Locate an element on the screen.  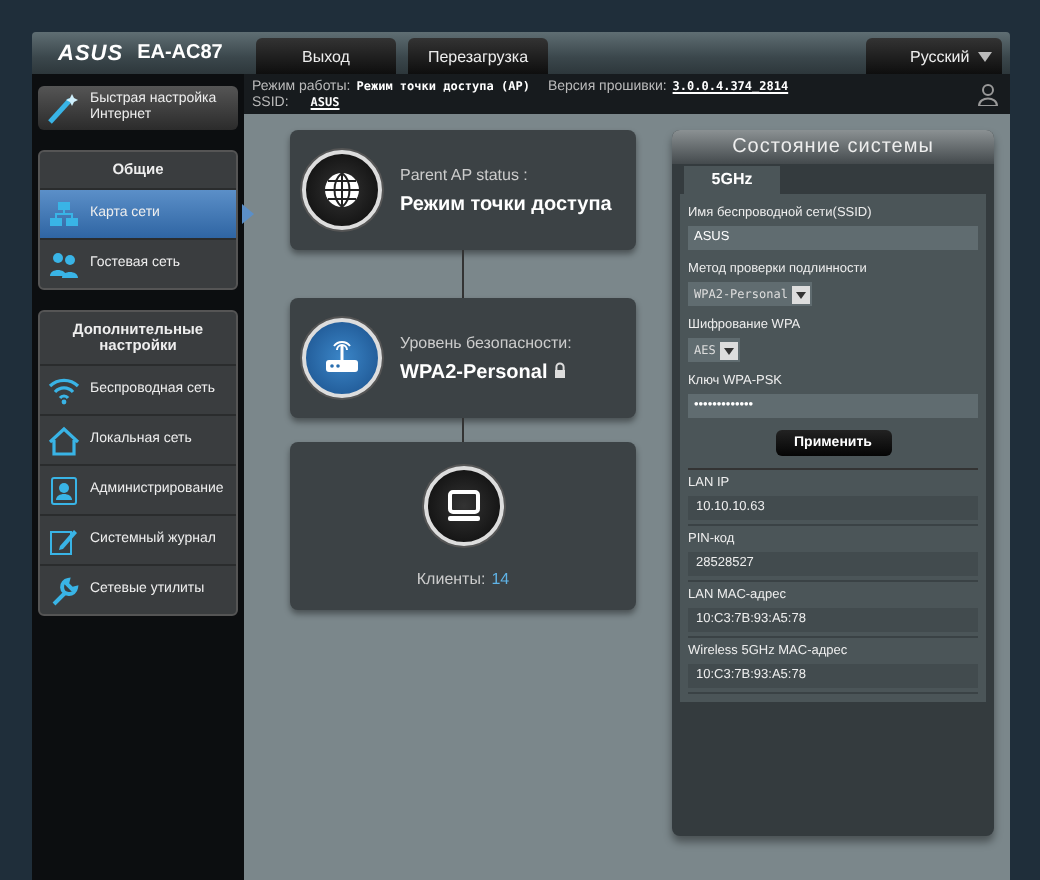
wand-icon is located at coordinates (64, 108).